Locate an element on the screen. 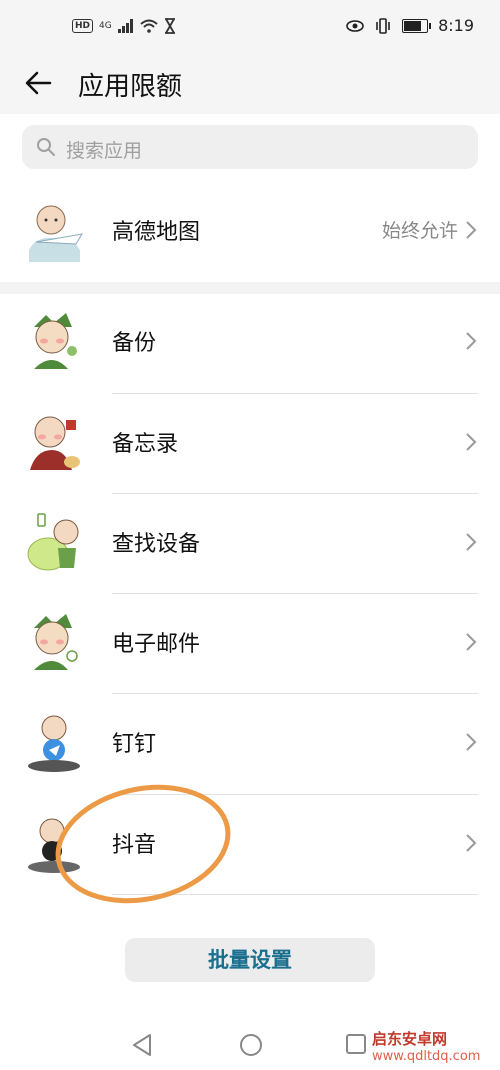 This screenshot has width=500, height=1070. hourglass-icon is located at coordinates (169, 26).